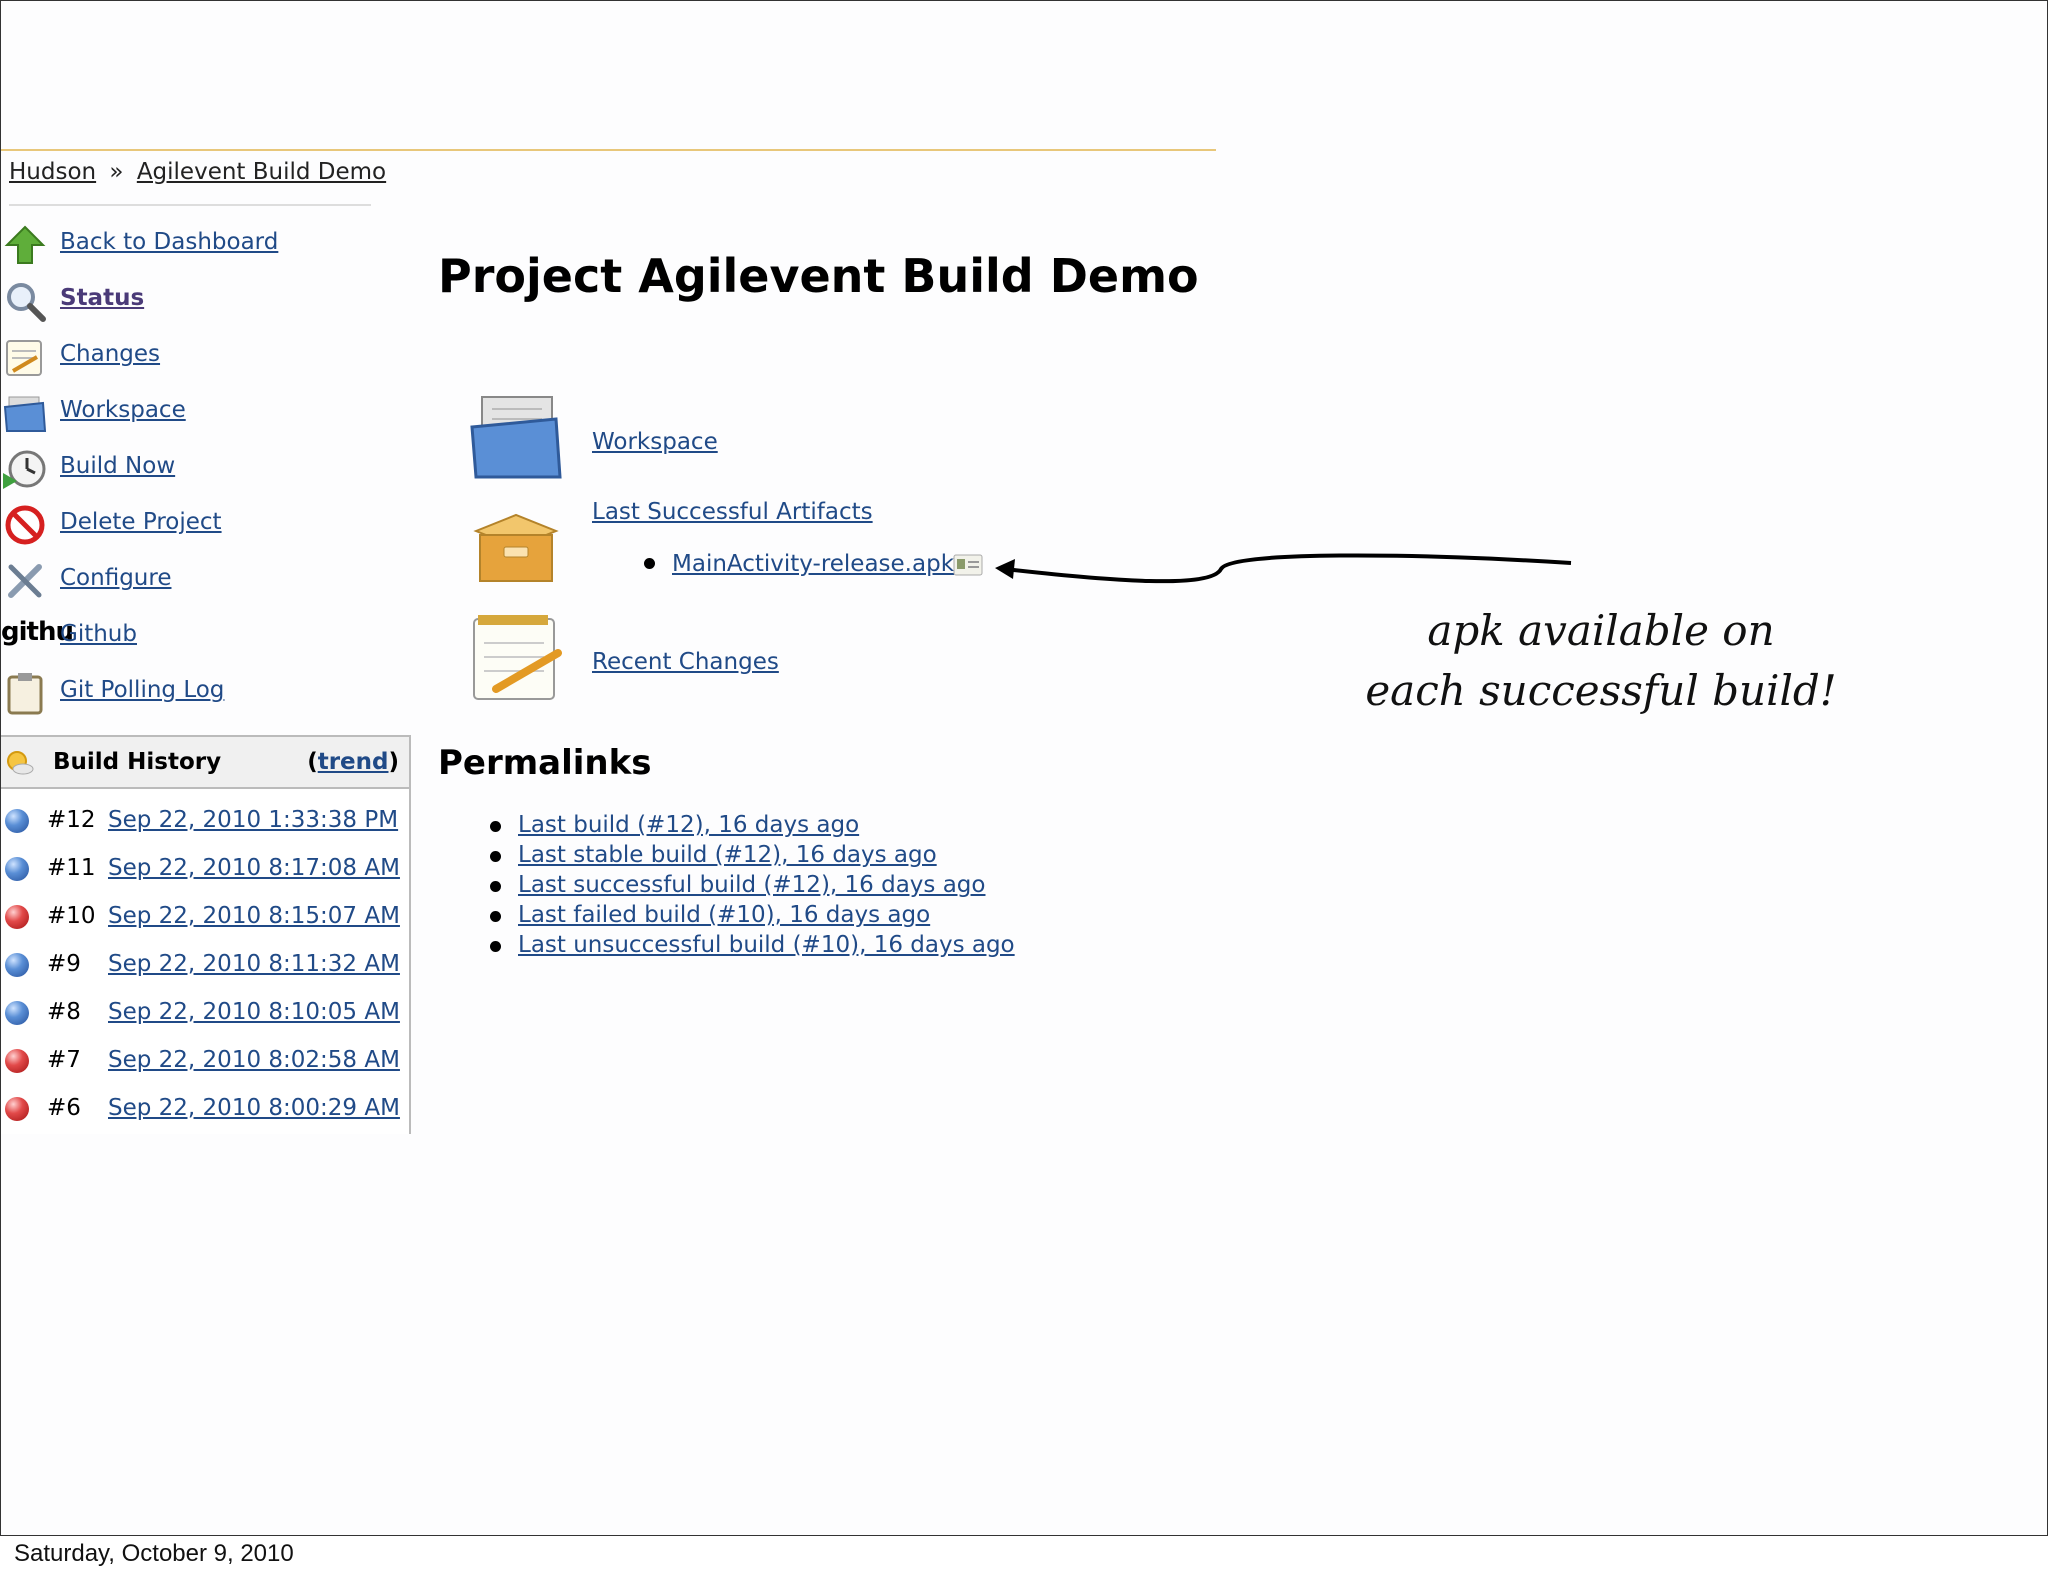  What do you see at coordinates (393, 762) in the screenshot?
I see `trend-close-paren: )` at bounding box center [393, 762].